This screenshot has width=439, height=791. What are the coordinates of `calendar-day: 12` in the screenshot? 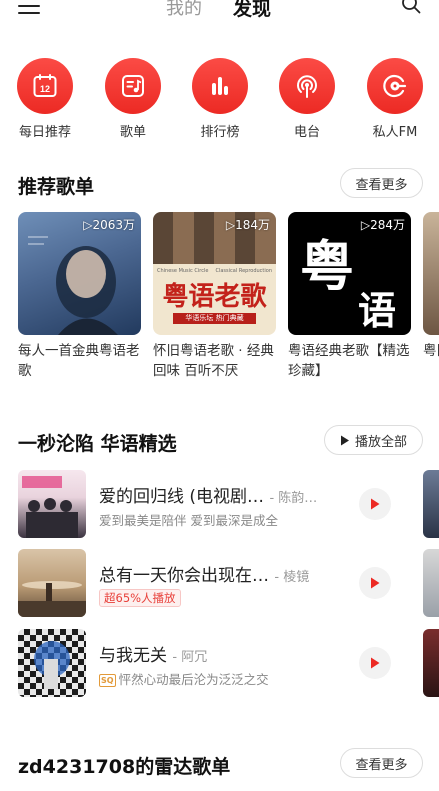 It's located at (45, 89).